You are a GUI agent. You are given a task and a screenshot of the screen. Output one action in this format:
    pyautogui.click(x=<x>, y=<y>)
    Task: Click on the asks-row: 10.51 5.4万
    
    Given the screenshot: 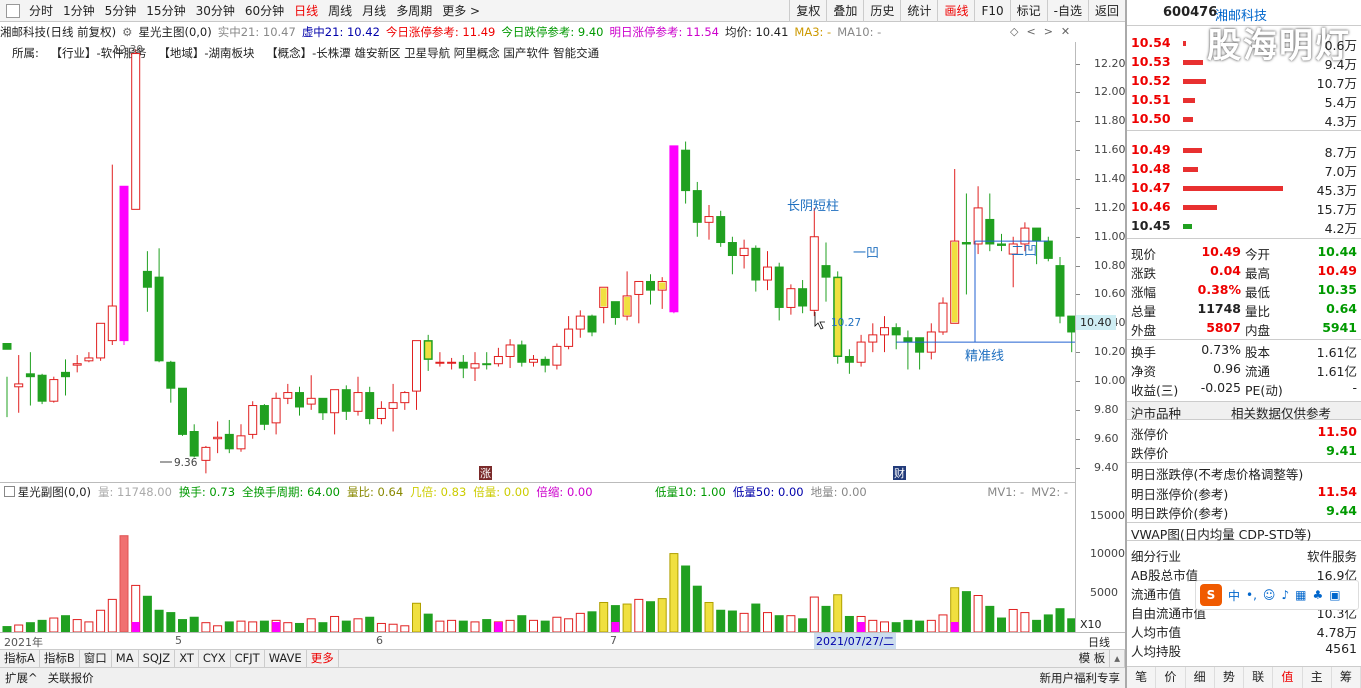 What is the action you would take?
    pyautogui.click(x=1244, y=100)
    